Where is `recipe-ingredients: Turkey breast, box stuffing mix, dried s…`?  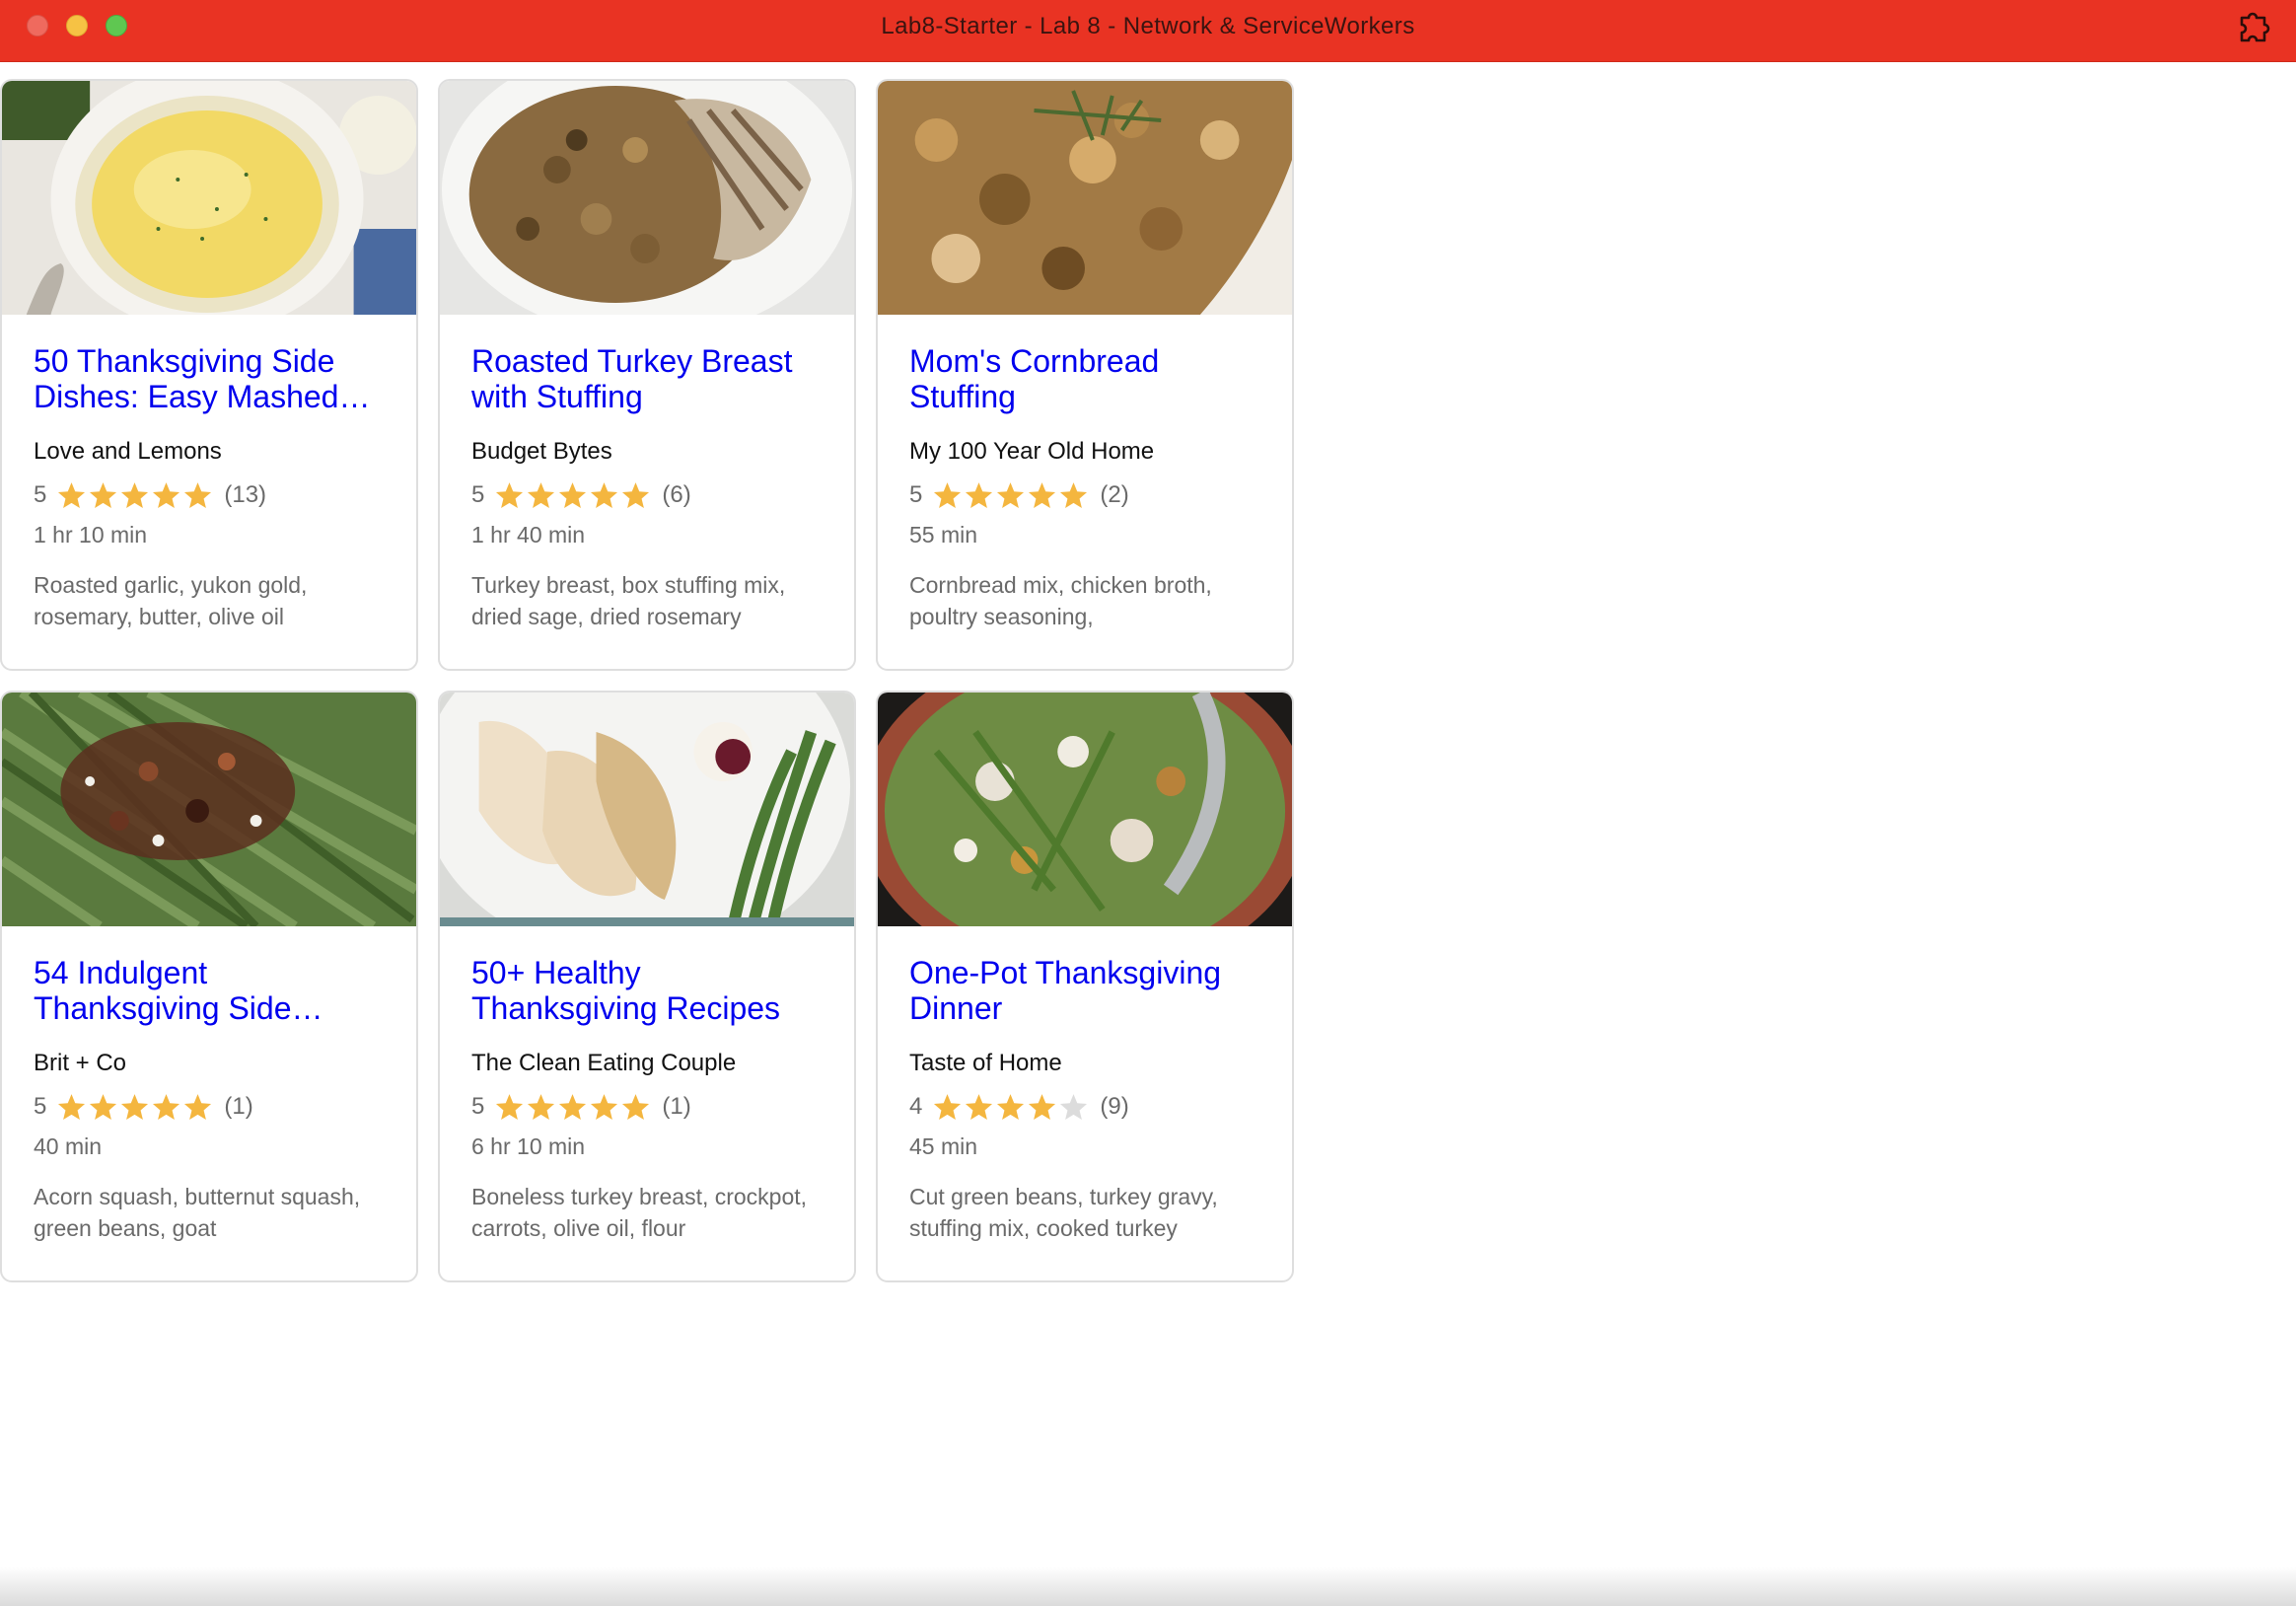
recipe-ingredients: Turkey breast, box stuffing mix, dried s… is located at coordinates (629, 600).